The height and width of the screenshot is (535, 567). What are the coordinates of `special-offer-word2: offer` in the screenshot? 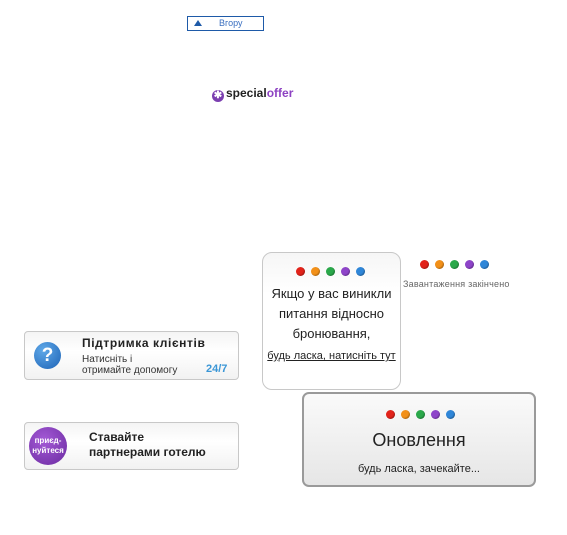 It's located at (280, 93).